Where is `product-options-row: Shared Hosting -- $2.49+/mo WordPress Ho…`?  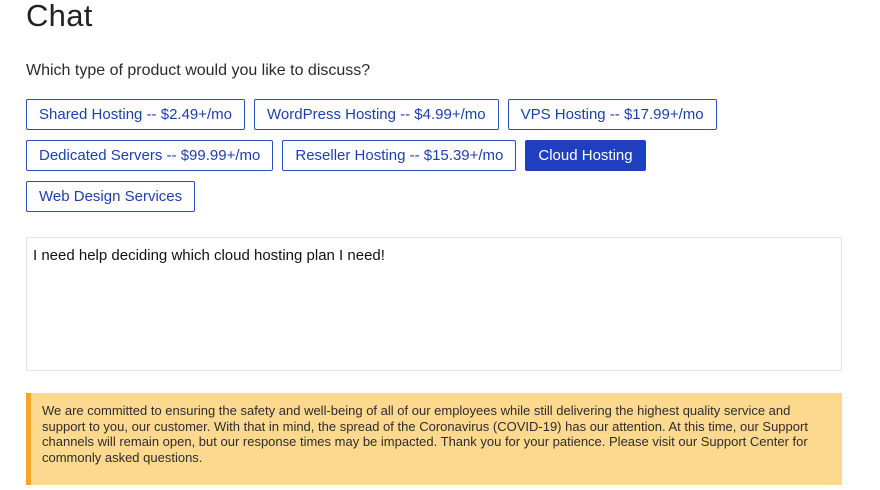
product-options-row: Shared Hosting -- $2.49+/mo WordPress Ho… is located at coordinates (426, 114).